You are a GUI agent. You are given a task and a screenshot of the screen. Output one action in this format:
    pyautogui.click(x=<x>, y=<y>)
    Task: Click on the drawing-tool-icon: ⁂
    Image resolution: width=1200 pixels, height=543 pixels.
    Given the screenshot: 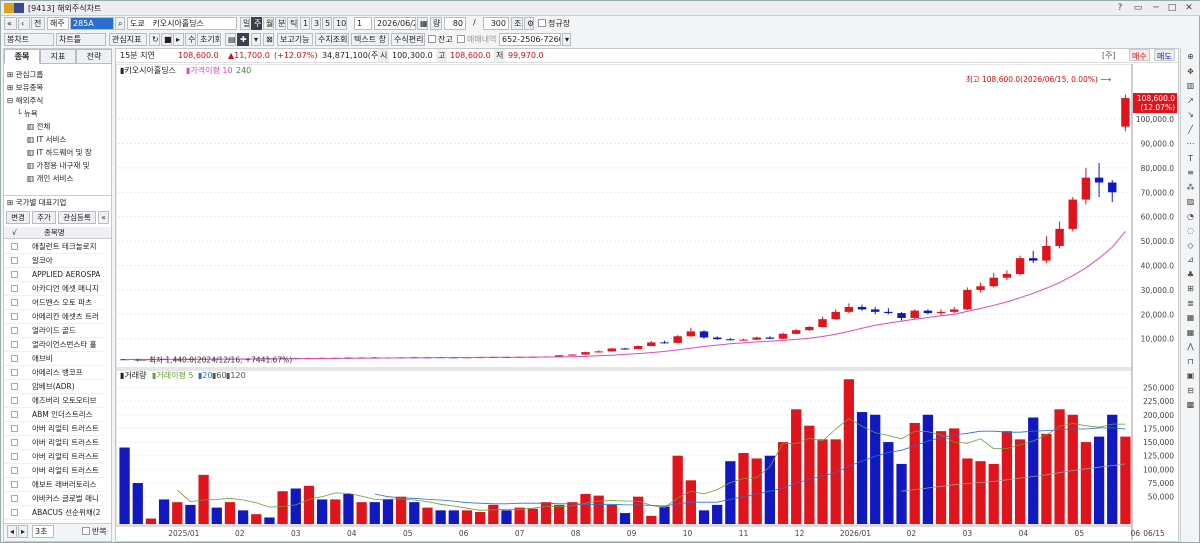 What is the action you would take?
    pyautogui.click(x=1190, y=188)
    